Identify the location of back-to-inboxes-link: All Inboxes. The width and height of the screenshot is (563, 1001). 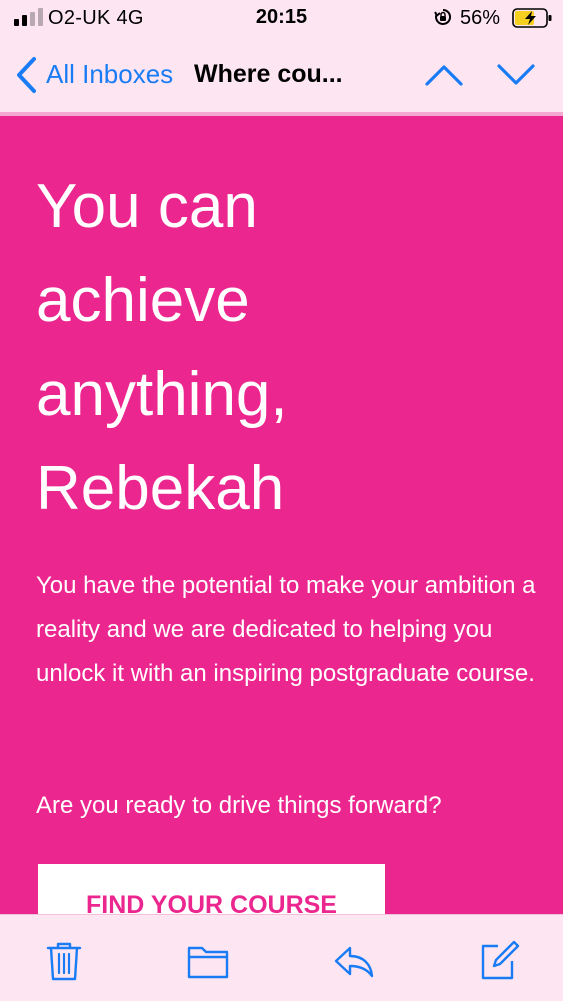
(109, 74).